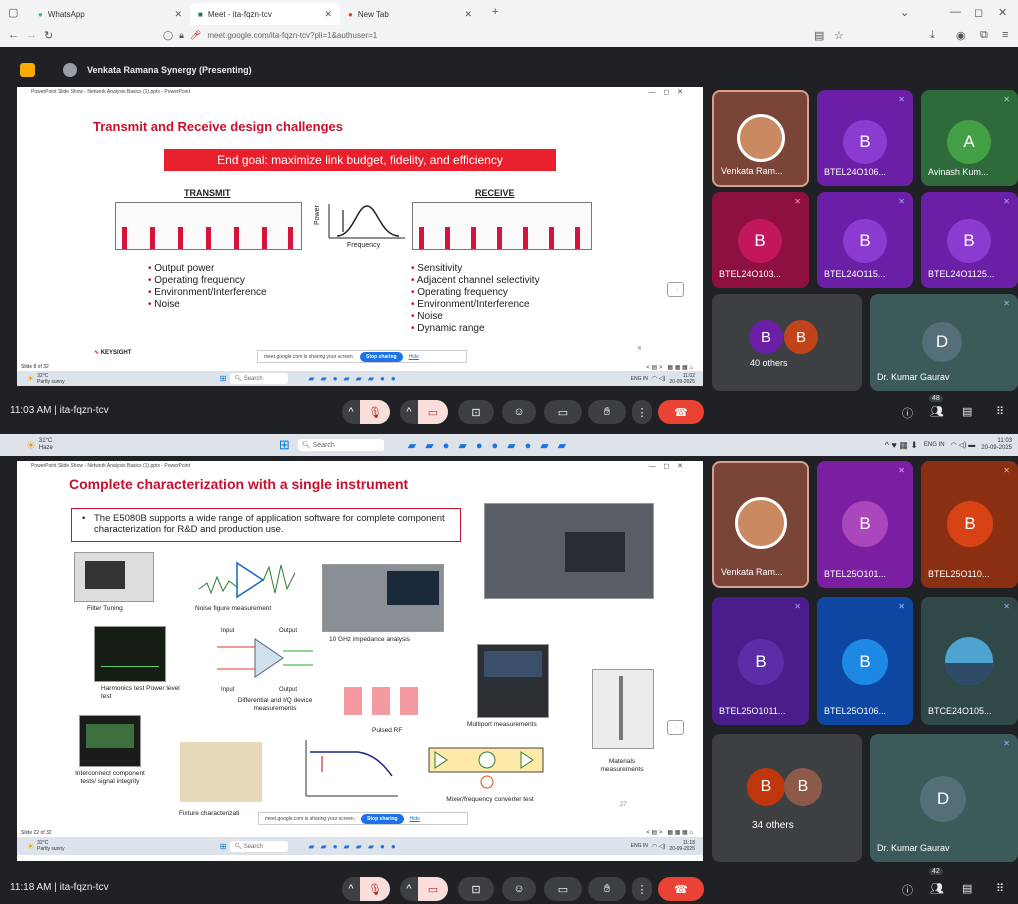 The height and width of the screenshot is (904, 1018). Describe the element at coordinates (383, 598) in the screenshot. I see `impedance-image` at that location.